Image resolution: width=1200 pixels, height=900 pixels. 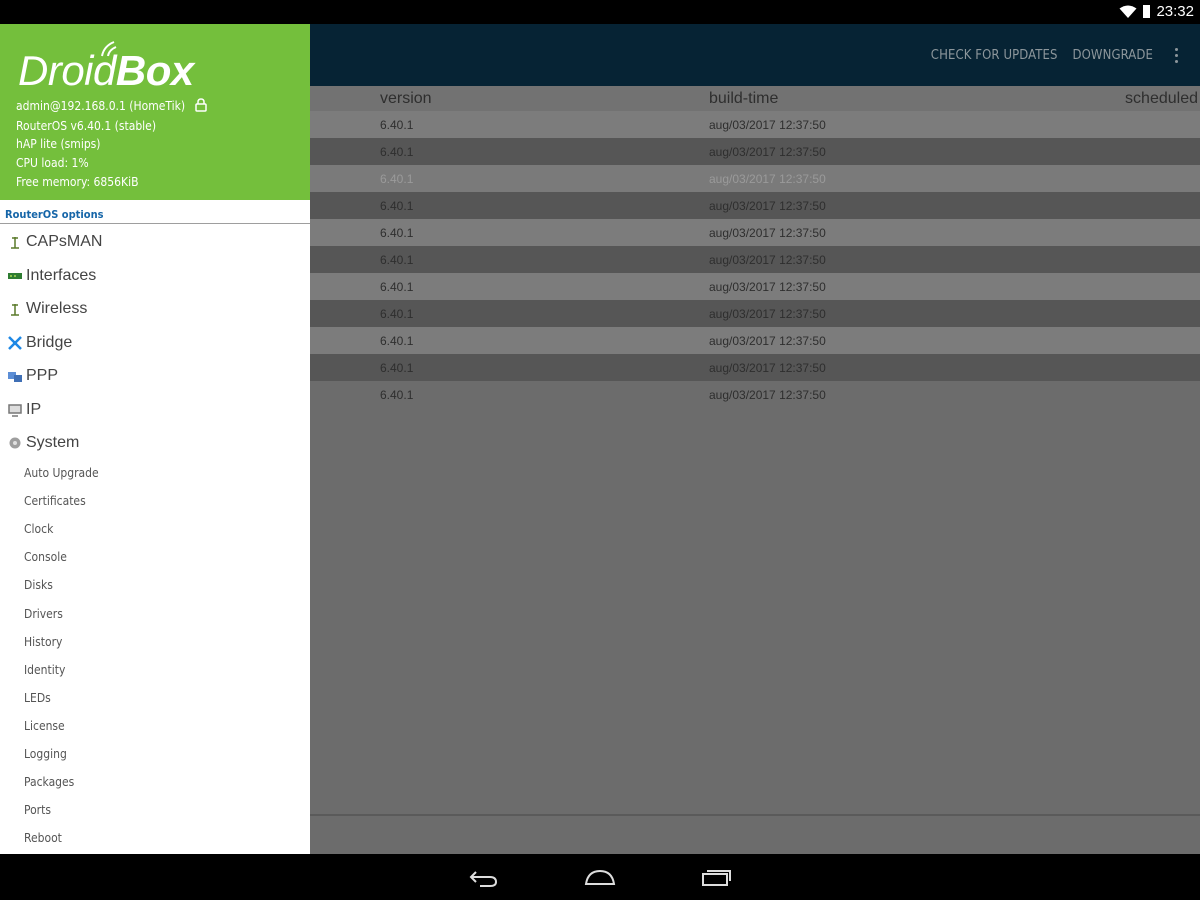 What do you see at coordinates (77, 182) in the screenshot?
I see `free-memory: Free memory: 6856KiB` at bounding box center [77, 182].